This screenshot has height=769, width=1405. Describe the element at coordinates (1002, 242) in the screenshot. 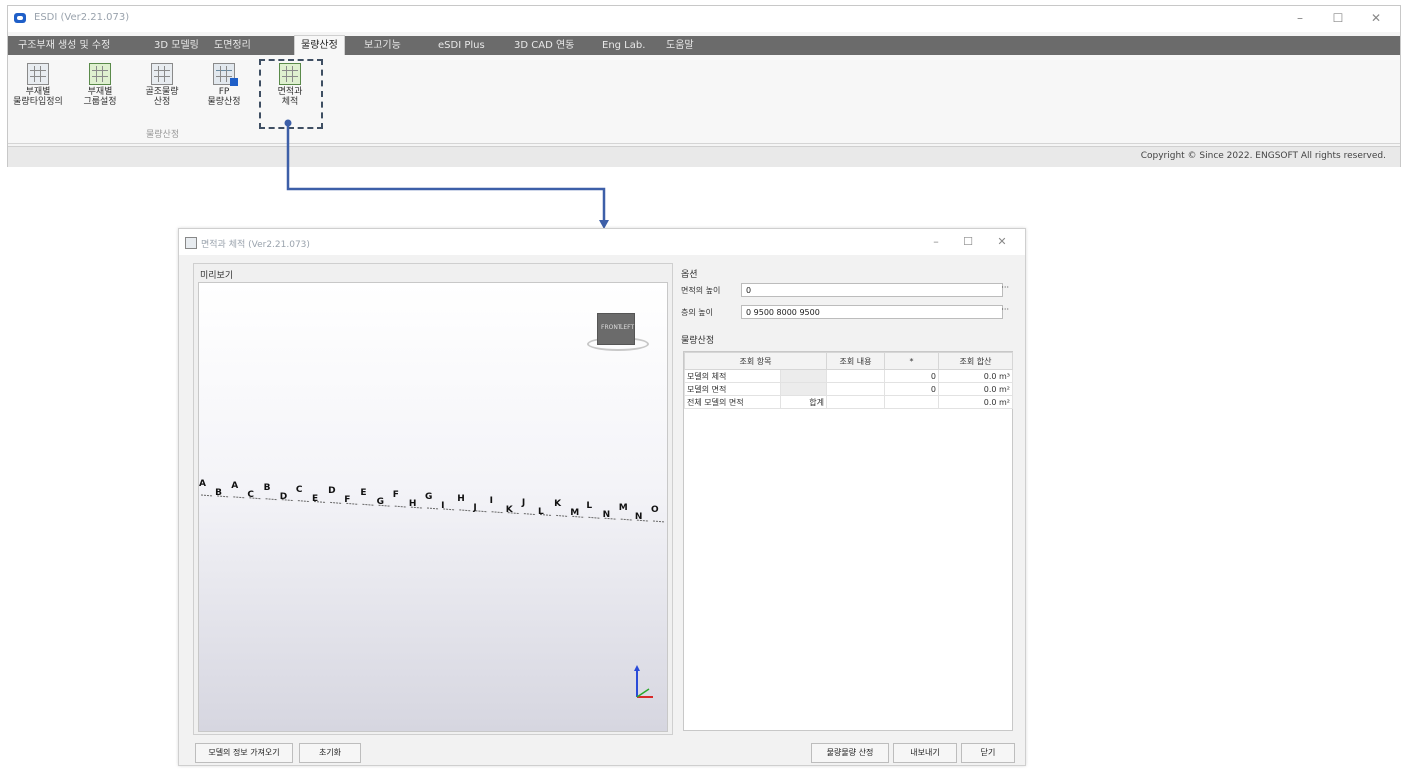

I see `close-icon: ✕` at that location.